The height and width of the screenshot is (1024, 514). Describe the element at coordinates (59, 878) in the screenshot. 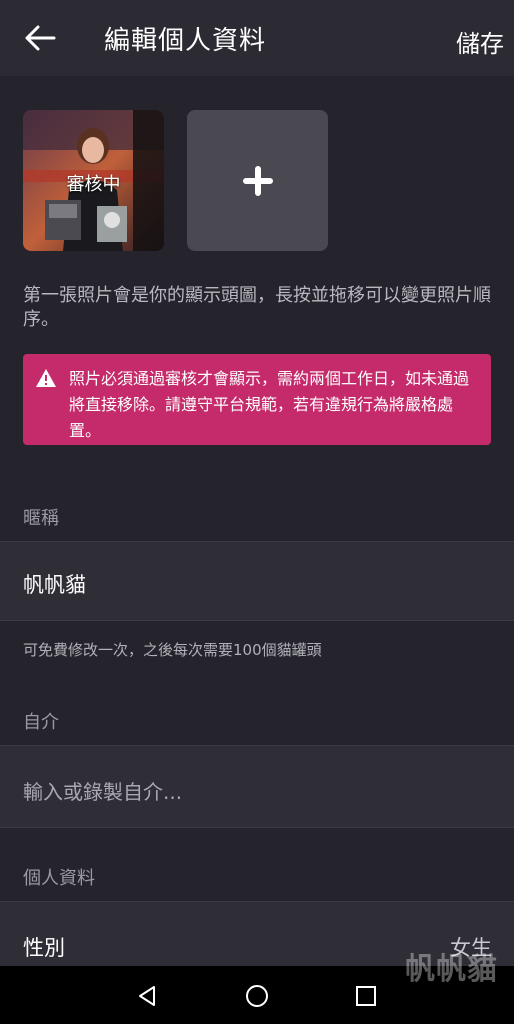

I see `profile-section-label: 個人資料` at that location.